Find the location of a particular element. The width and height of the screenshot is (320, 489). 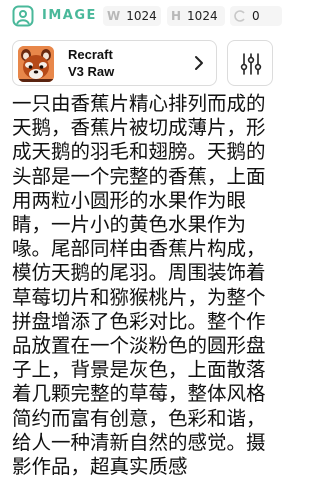

top-toolbar: IMAGE W 1024 H 1024 0 is located at coordinates (144, 17).